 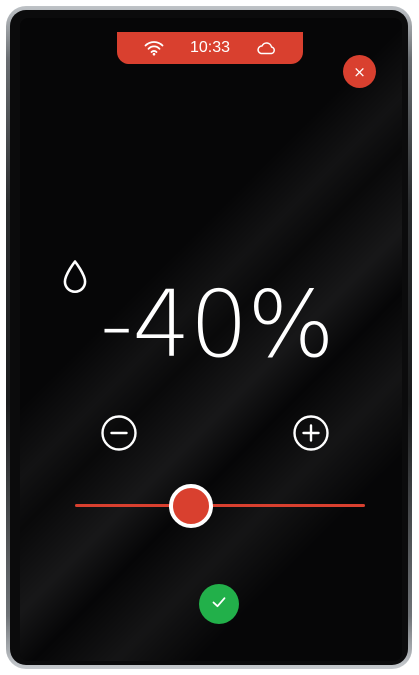 I want to click on plus-circle-icon, so click(x=311, y=435).